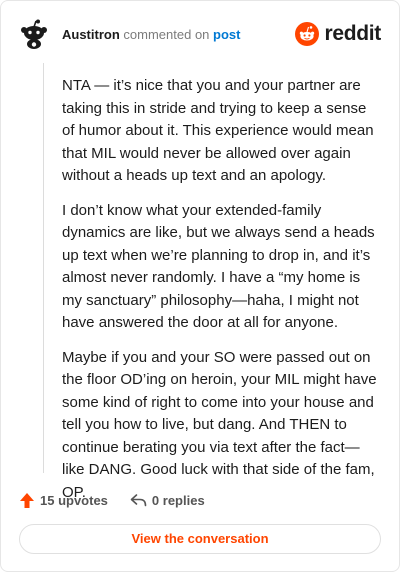  I want to click on reddit-brand: reddit, so click(338, 34).